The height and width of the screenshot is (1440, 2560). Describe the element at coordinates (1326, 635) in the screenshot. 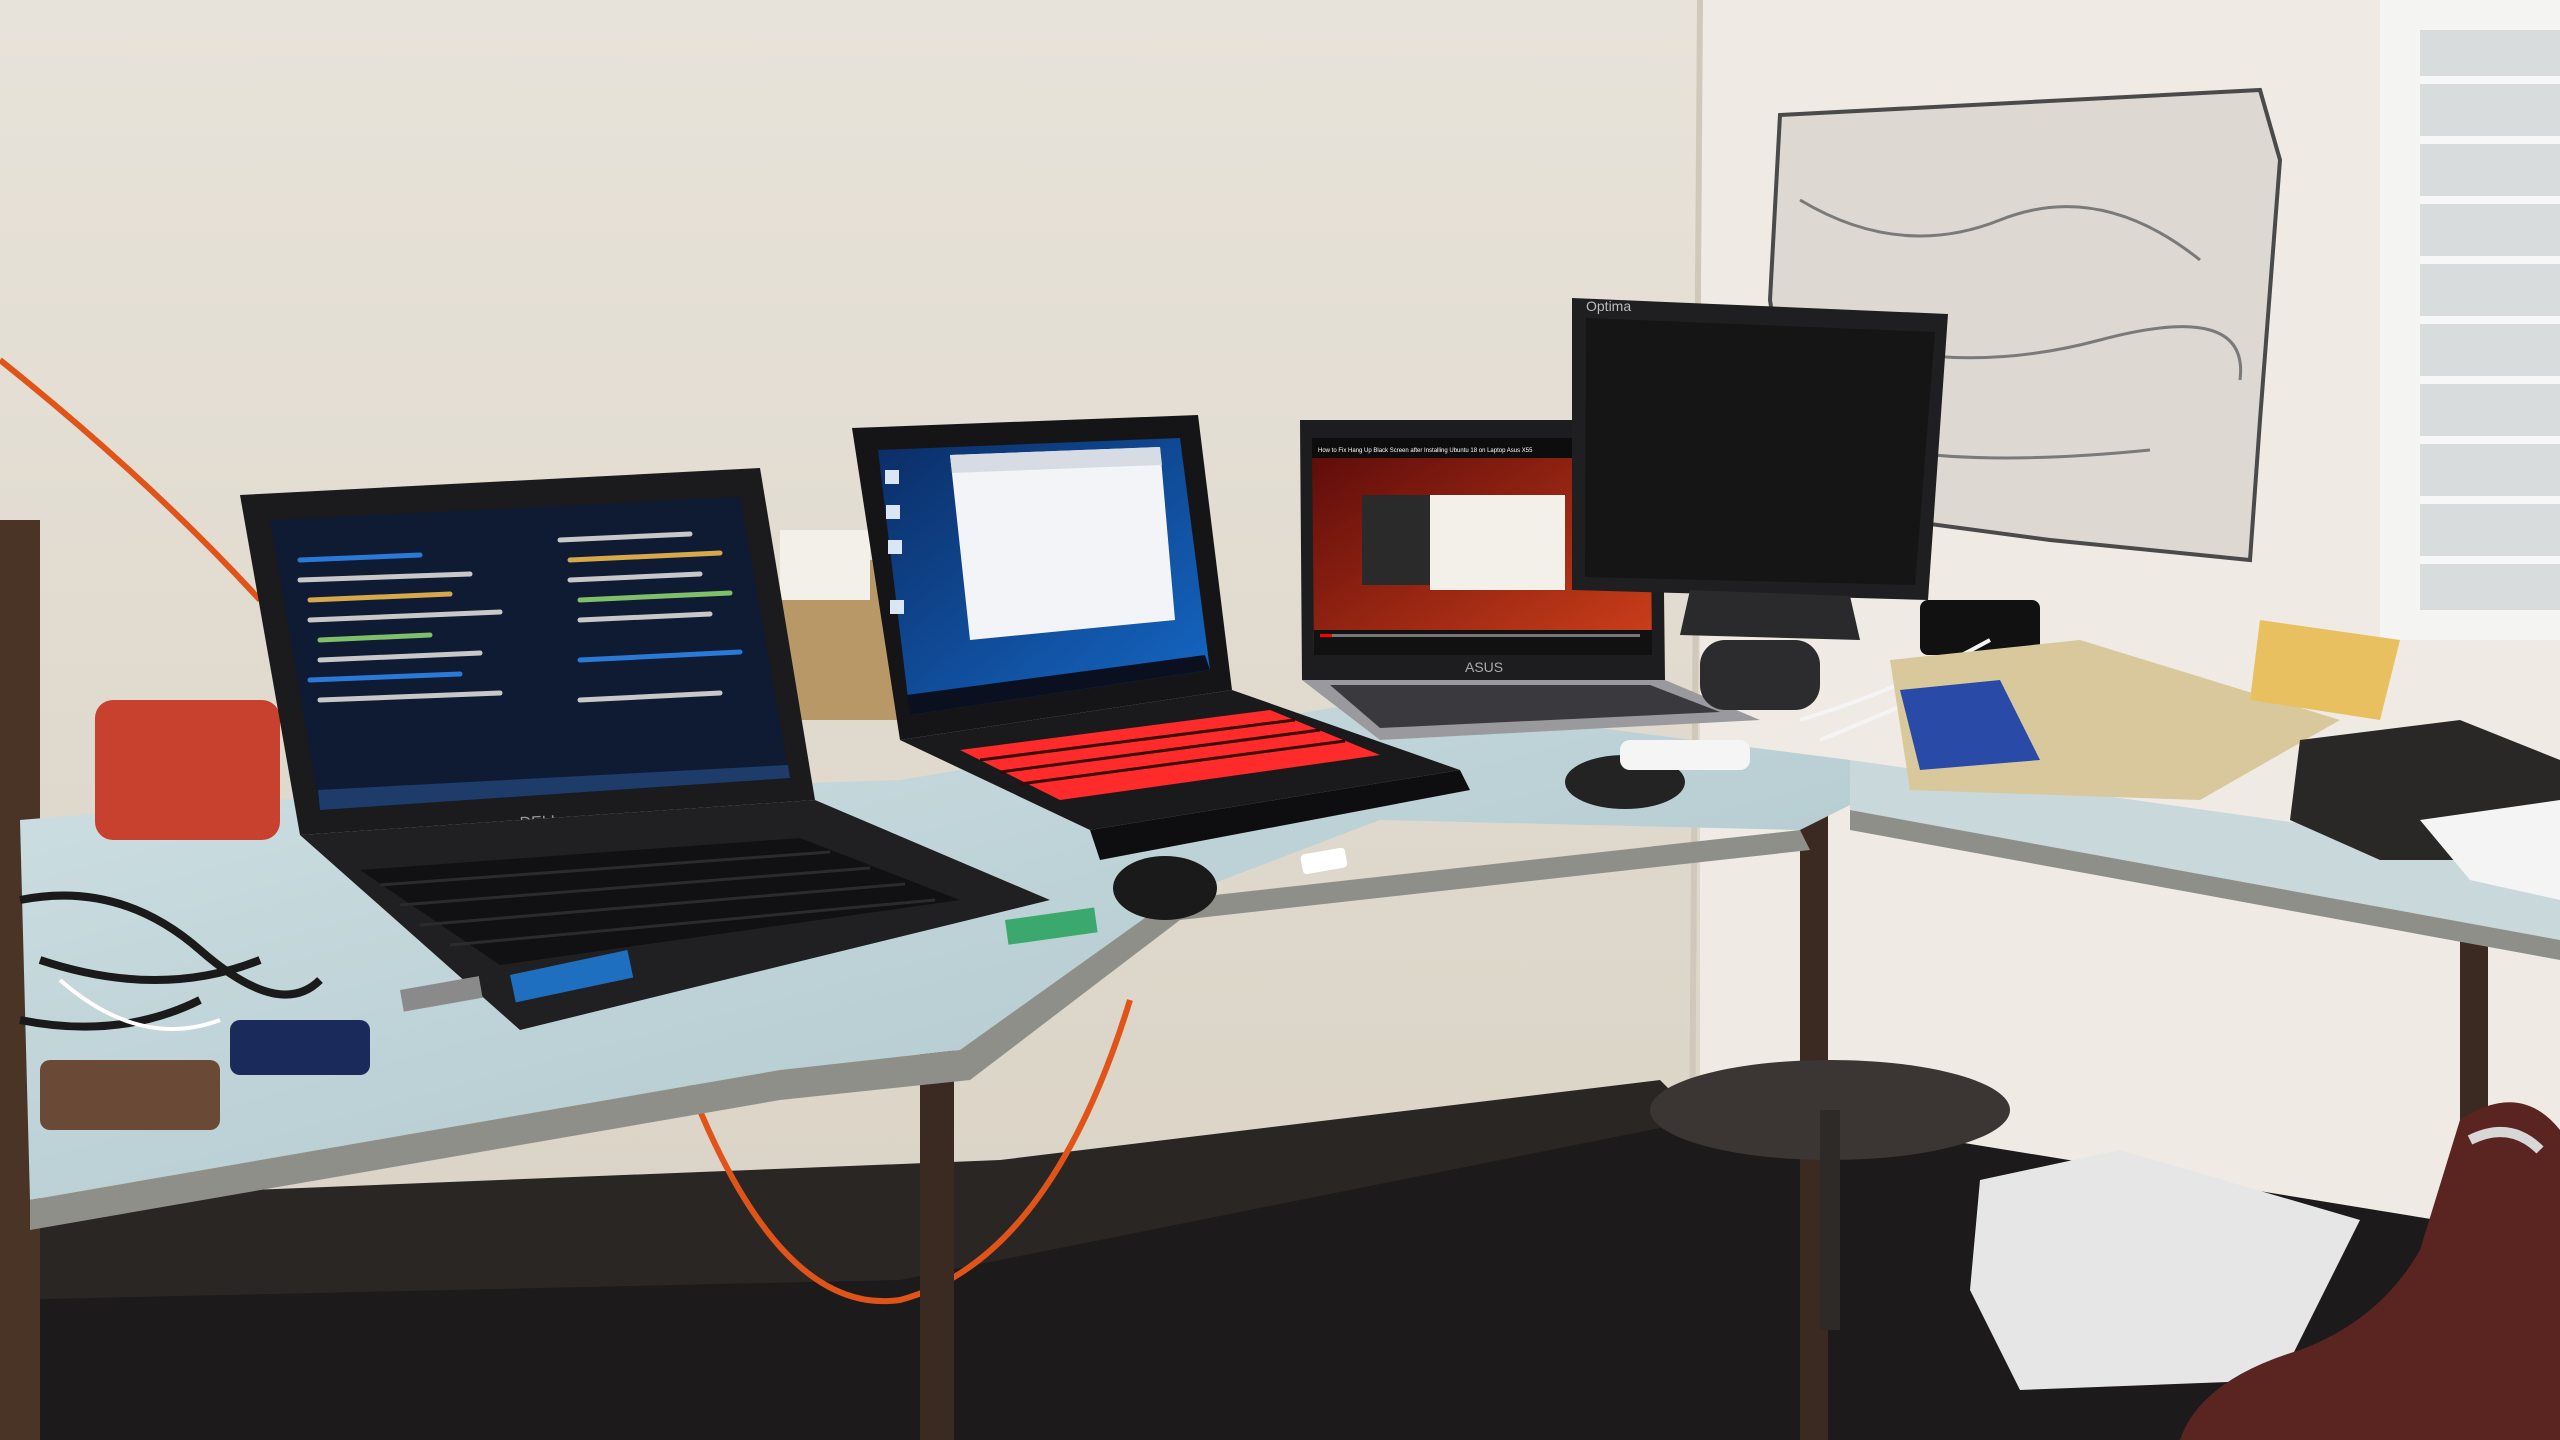

I see `video-progress-played` at that location.